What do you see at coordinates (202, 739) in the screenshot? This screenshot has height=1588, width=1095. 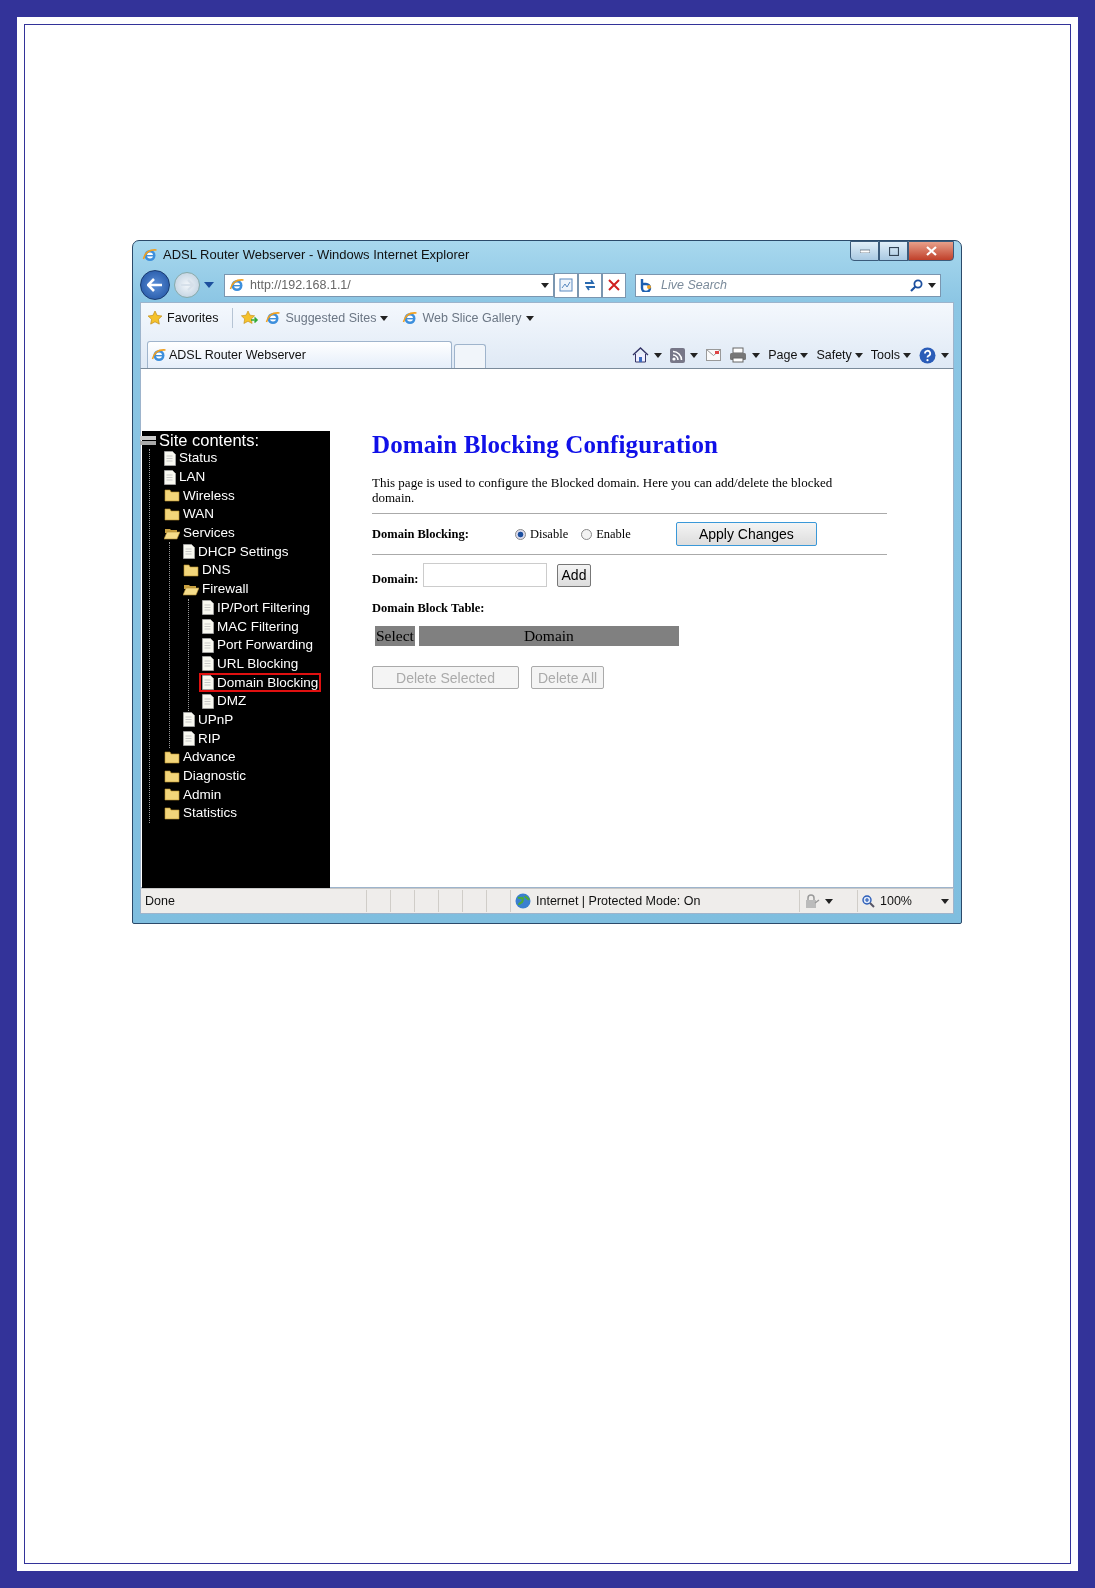 I see `tree-item: RIP` at bounding box center [202, 739].